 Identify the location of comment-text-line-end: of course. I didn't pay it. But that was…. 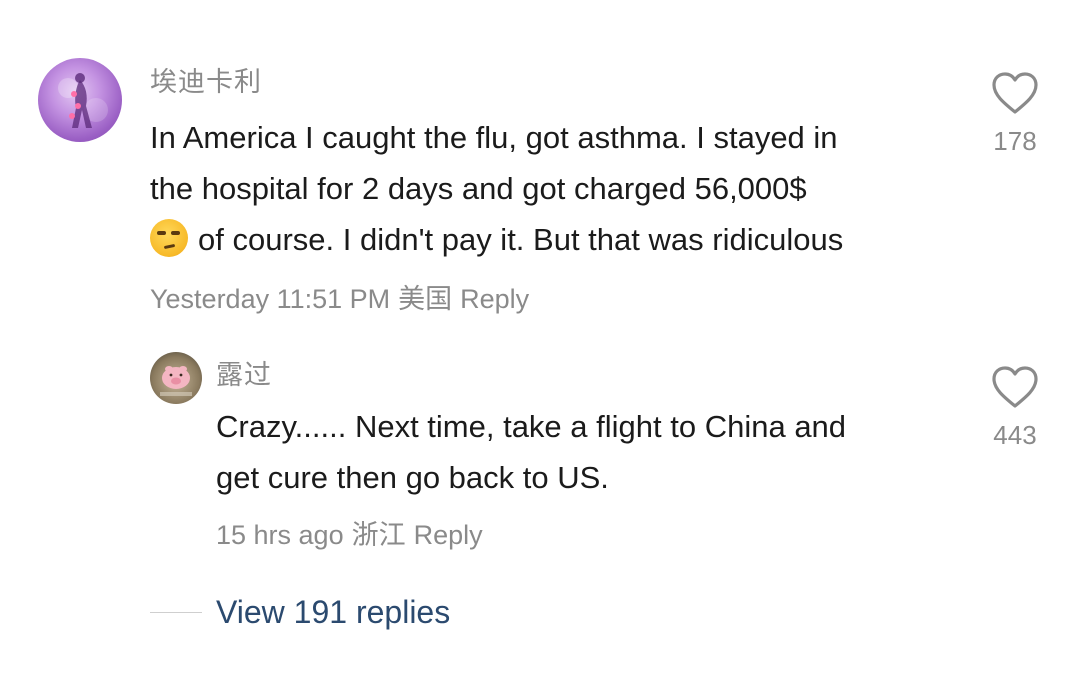
(521, 239).